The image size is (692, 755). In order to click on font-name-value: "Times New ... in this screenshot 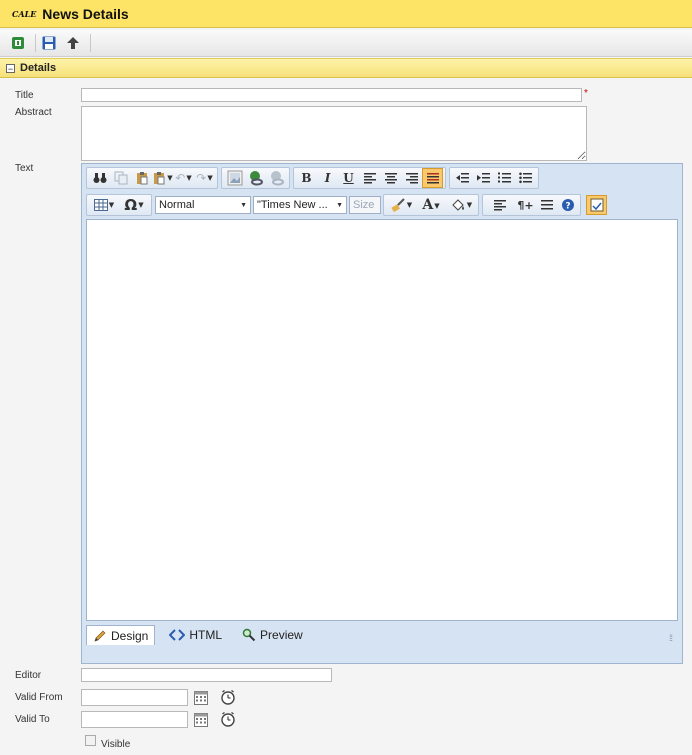, I will do `click(292, 205)`.